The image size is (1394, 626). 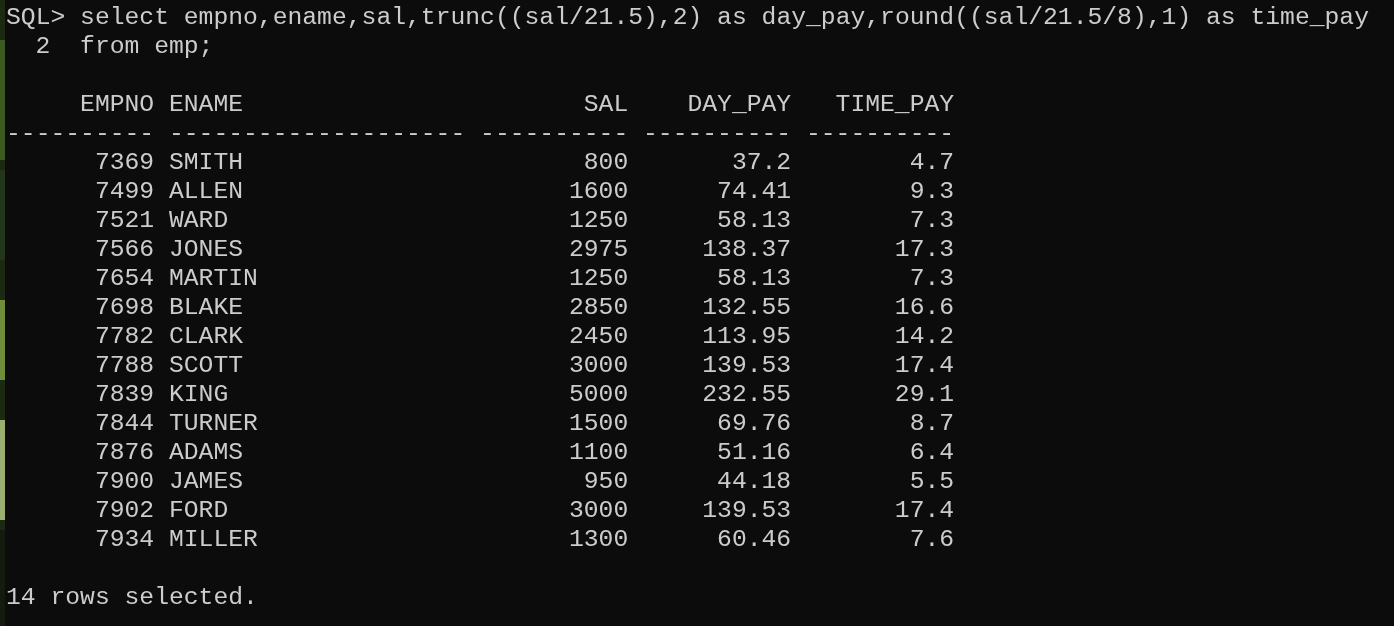 What do you see at coordinates (124, 394) in the screenshot?
I see `table-cell-text: 7839` at bounding box center [124, 394].